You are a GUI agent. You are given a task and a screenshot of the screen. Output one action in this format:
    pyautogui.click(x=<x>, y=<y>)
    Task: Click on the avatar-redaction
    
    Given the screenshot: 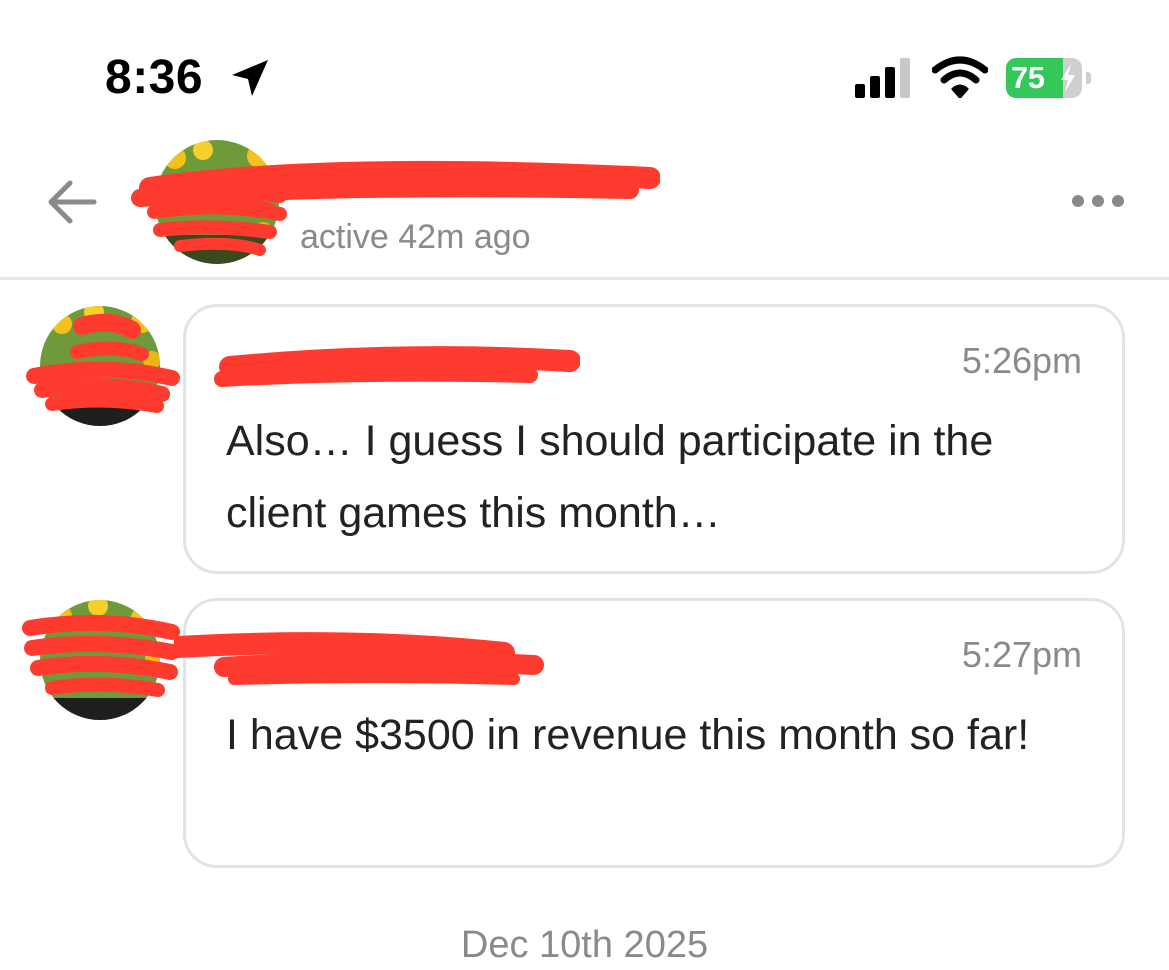 What is the action you would take?
    pyautogui.click(x=215, y=219)
    